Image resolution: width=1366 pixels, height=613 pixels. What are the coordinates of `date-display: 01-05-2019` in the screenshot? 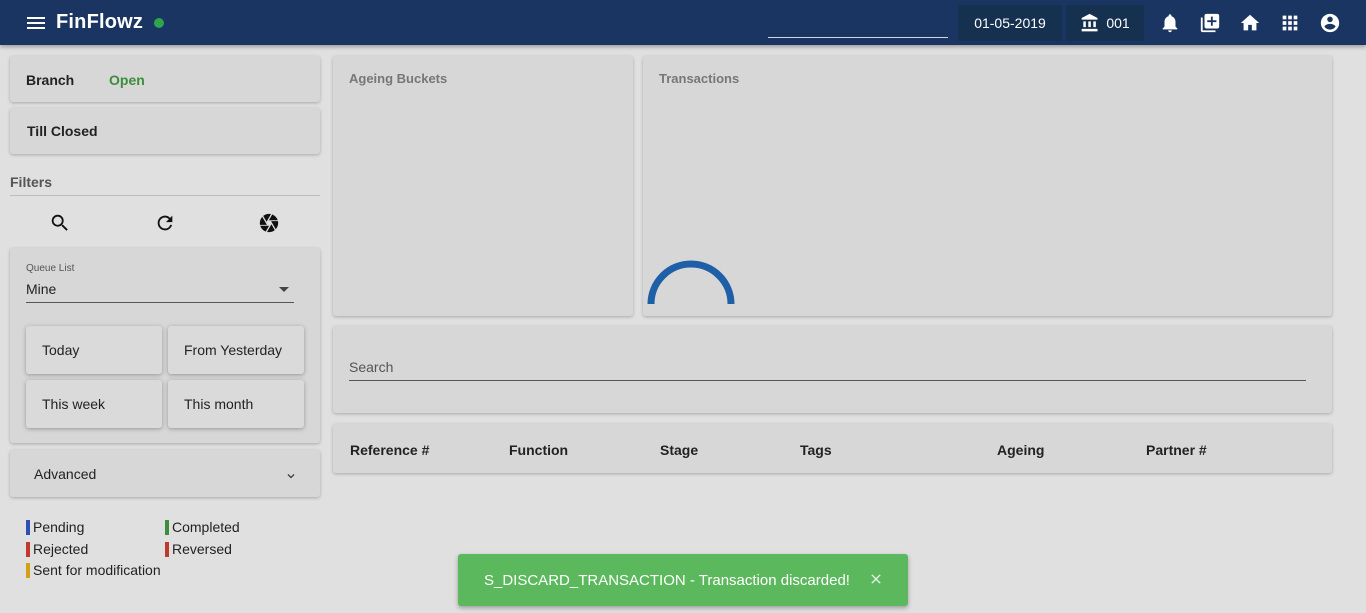 It's located at (1010, 23).